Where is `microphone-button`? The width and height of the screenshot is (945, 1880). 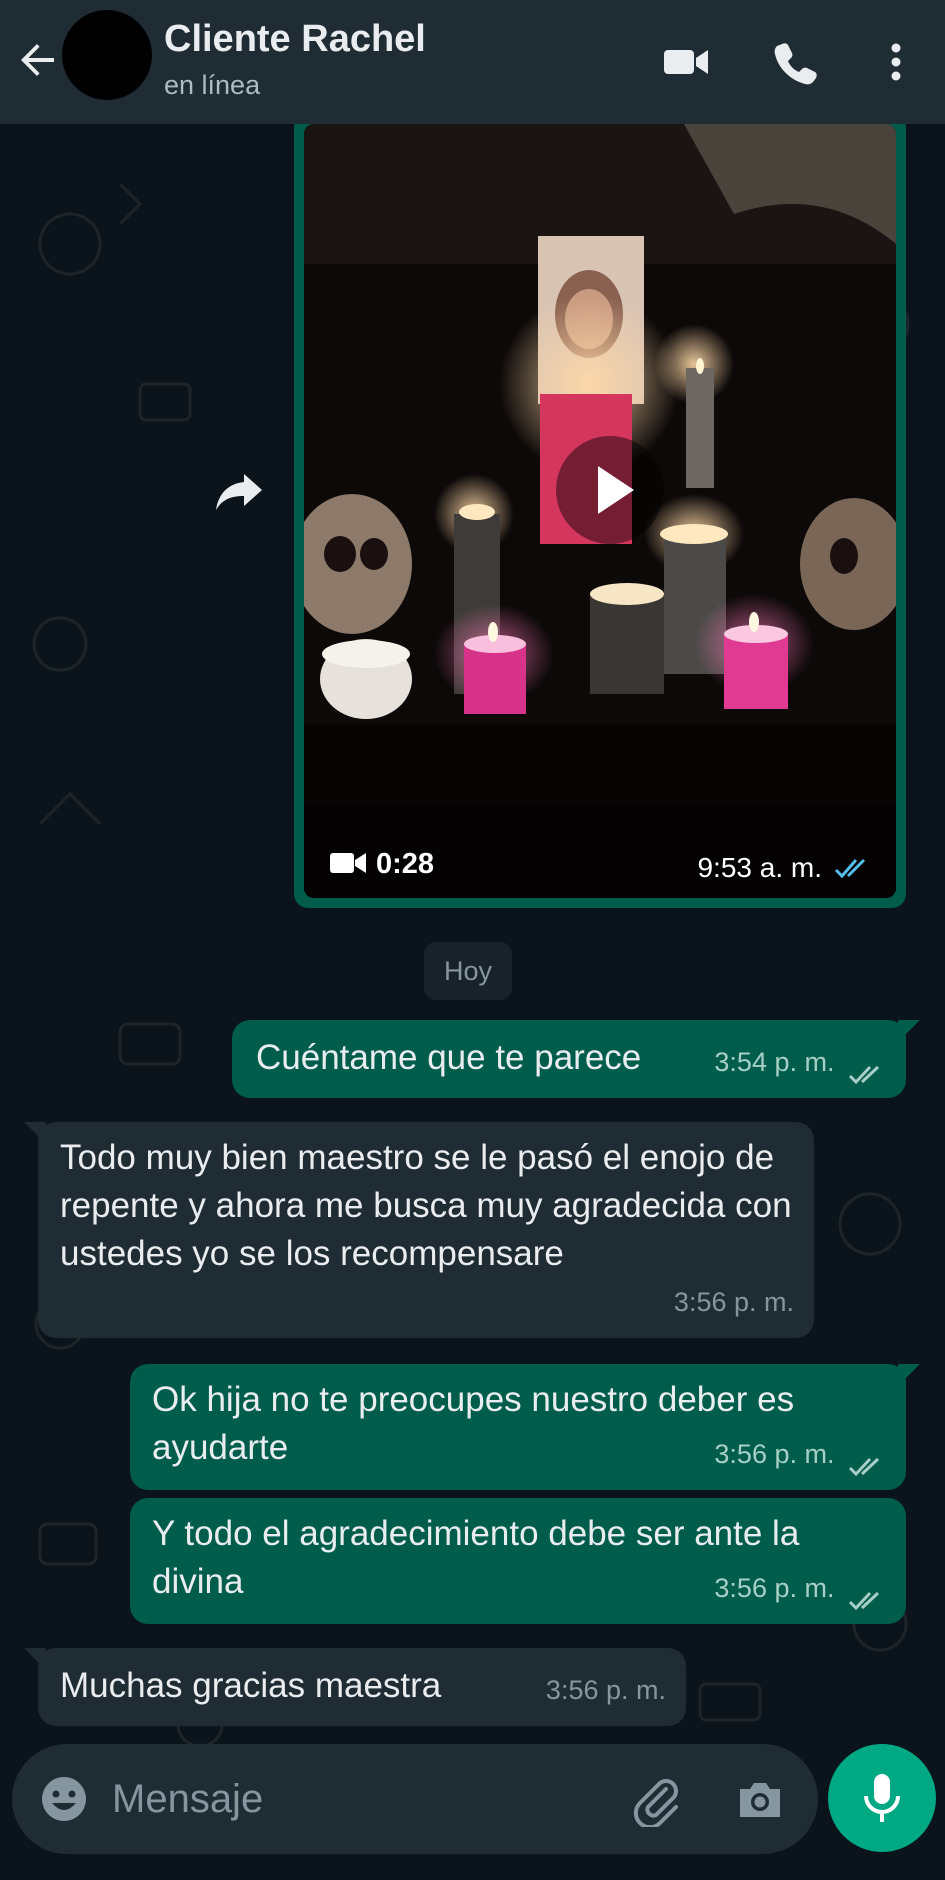
microphone-button is located at coordinates (882, 1798).